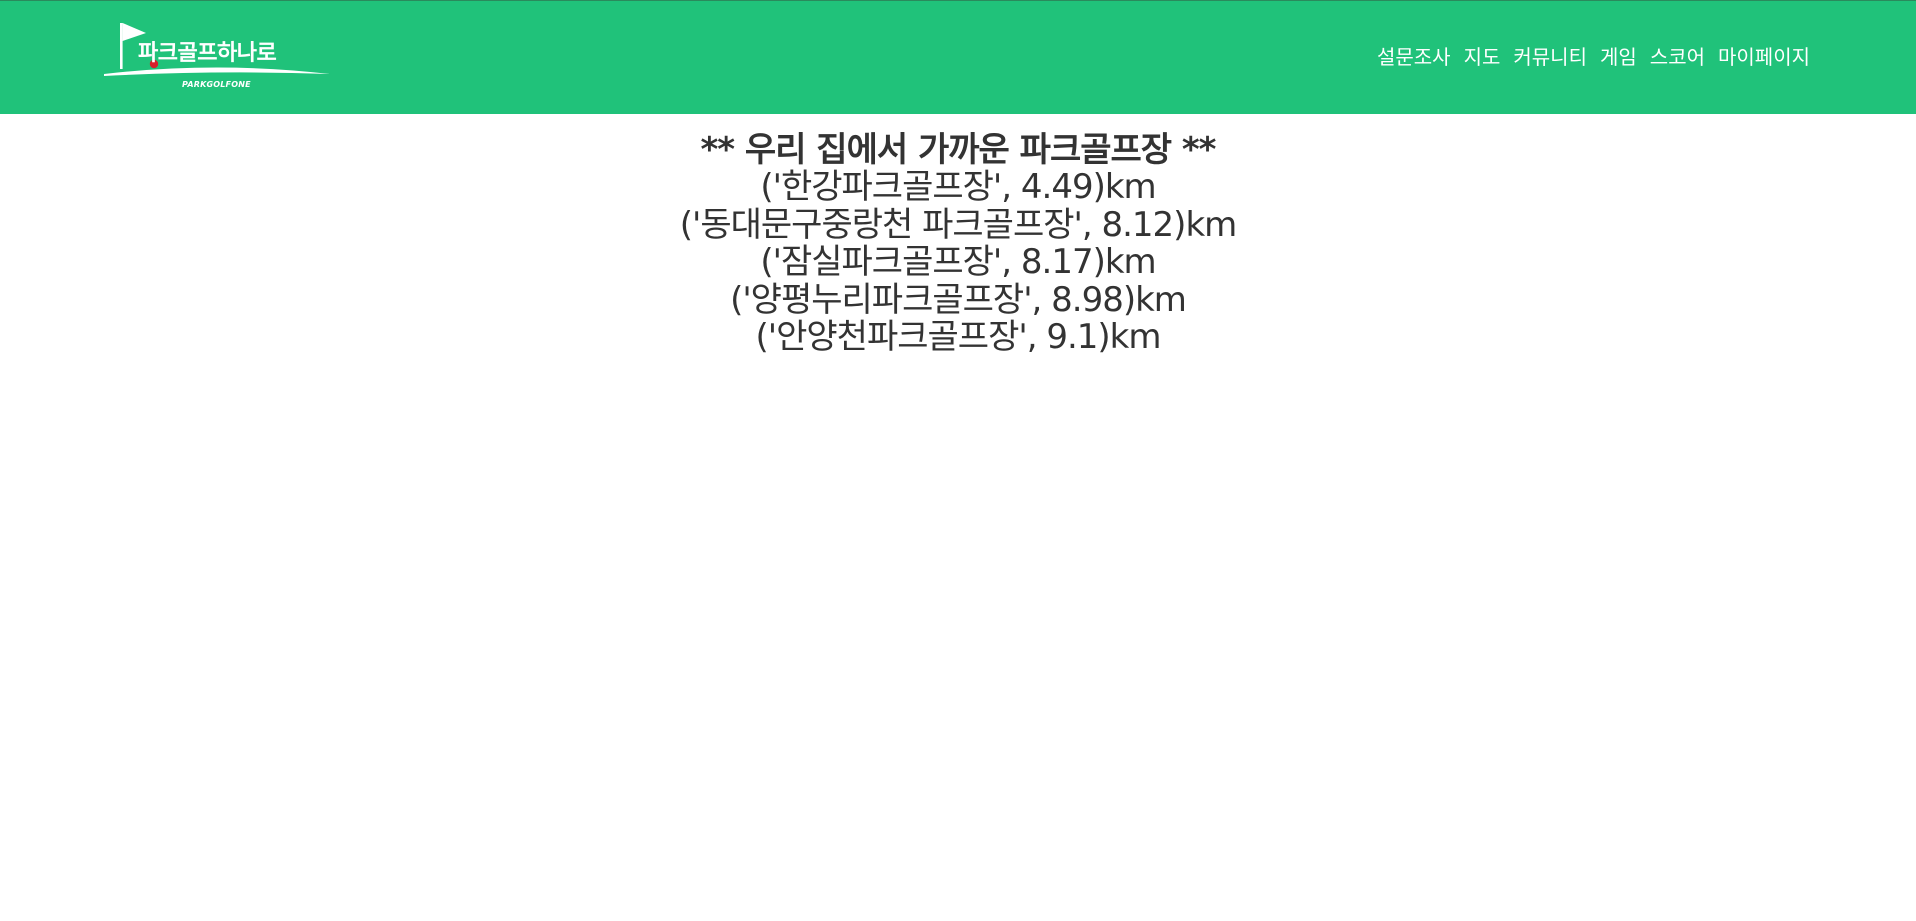 This screenshot has height=921, width=1916. What do you see at coordinates (207, 53) in the screenshot?
I see `brand-name: 파크골프하나로` at bounding box center [207, 53].